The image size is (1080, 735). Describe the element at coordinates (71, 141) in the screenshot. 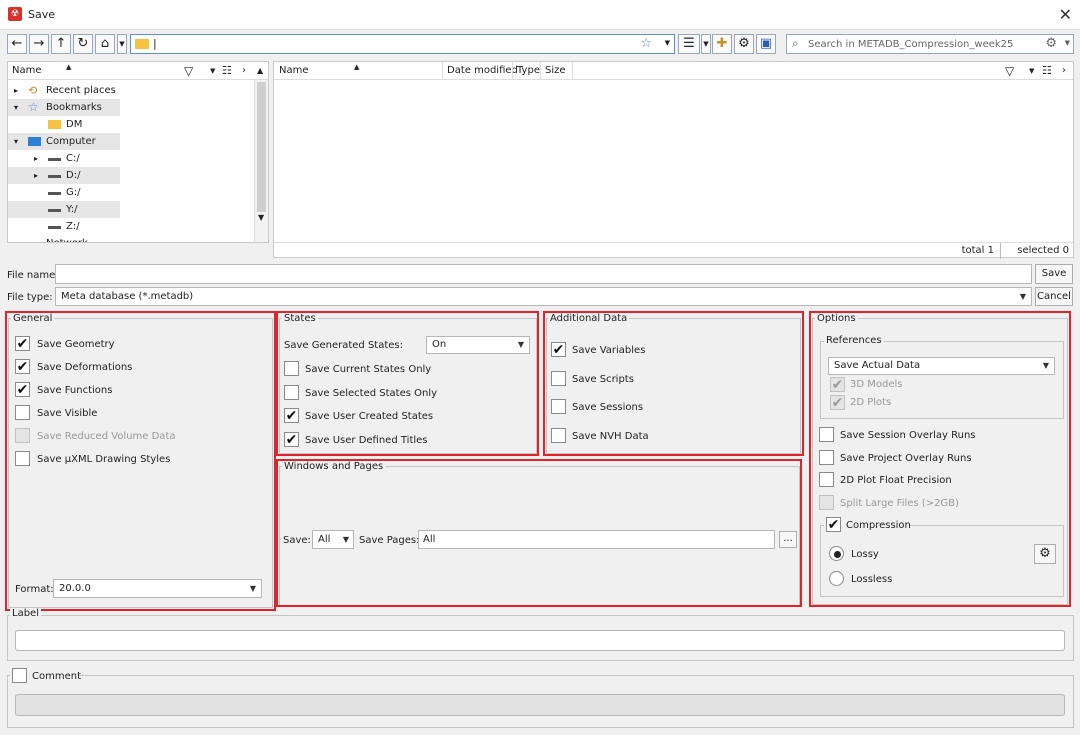

I see `tree-item-label: Computer` at that location.